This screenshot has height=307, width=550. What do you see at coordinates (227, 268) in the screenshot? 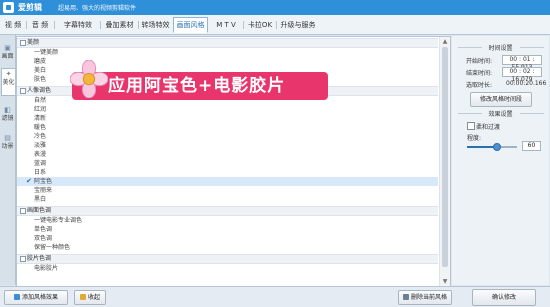
I see `list-item: 电影胶片` at bounding box center [227, 268].